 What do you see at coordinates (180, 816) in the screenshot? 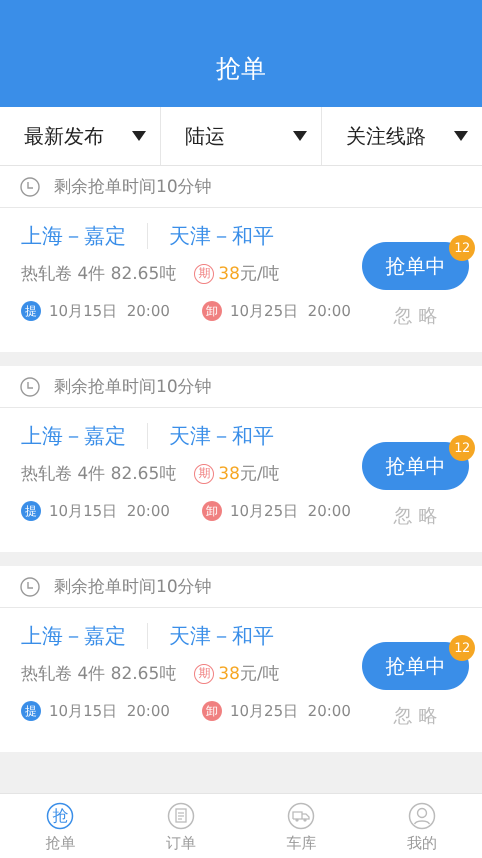
I see `document-icon` at bounding box center [180, 816].